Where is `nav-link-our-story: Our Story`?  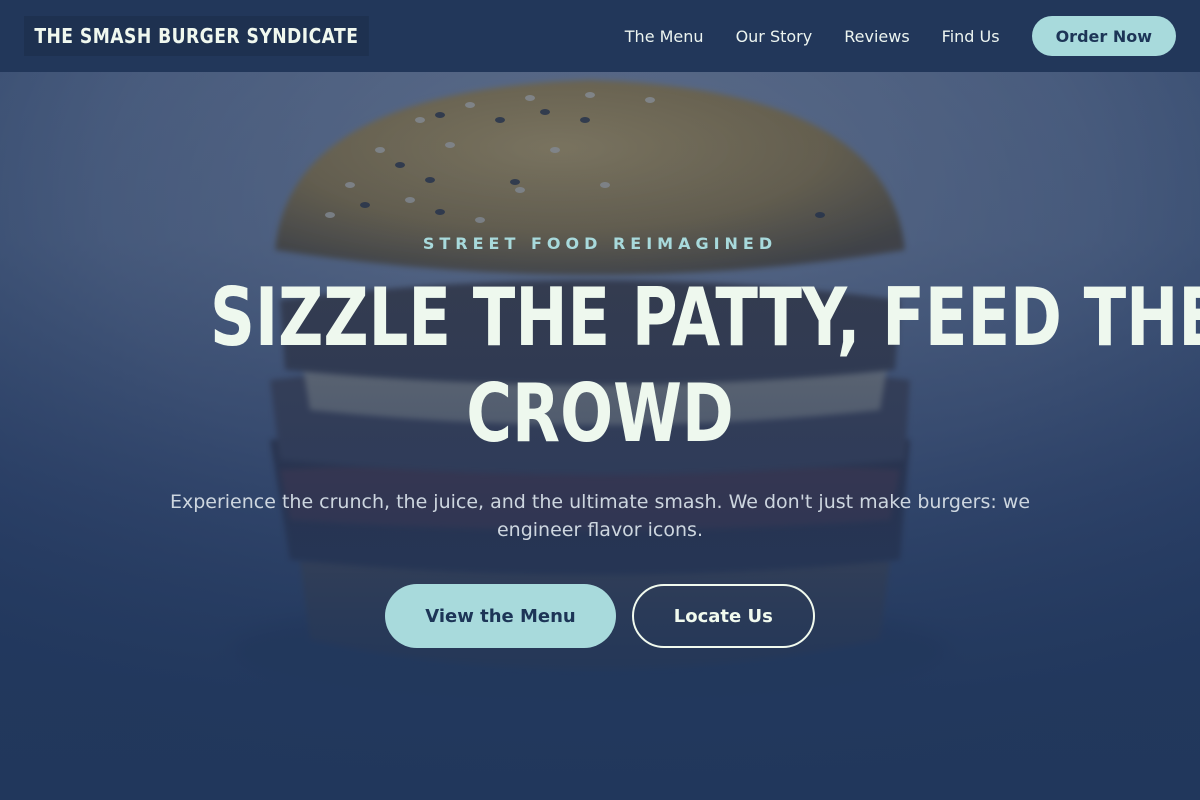
nav-link-our-story: Our Story is located at coordinates (774, 36).